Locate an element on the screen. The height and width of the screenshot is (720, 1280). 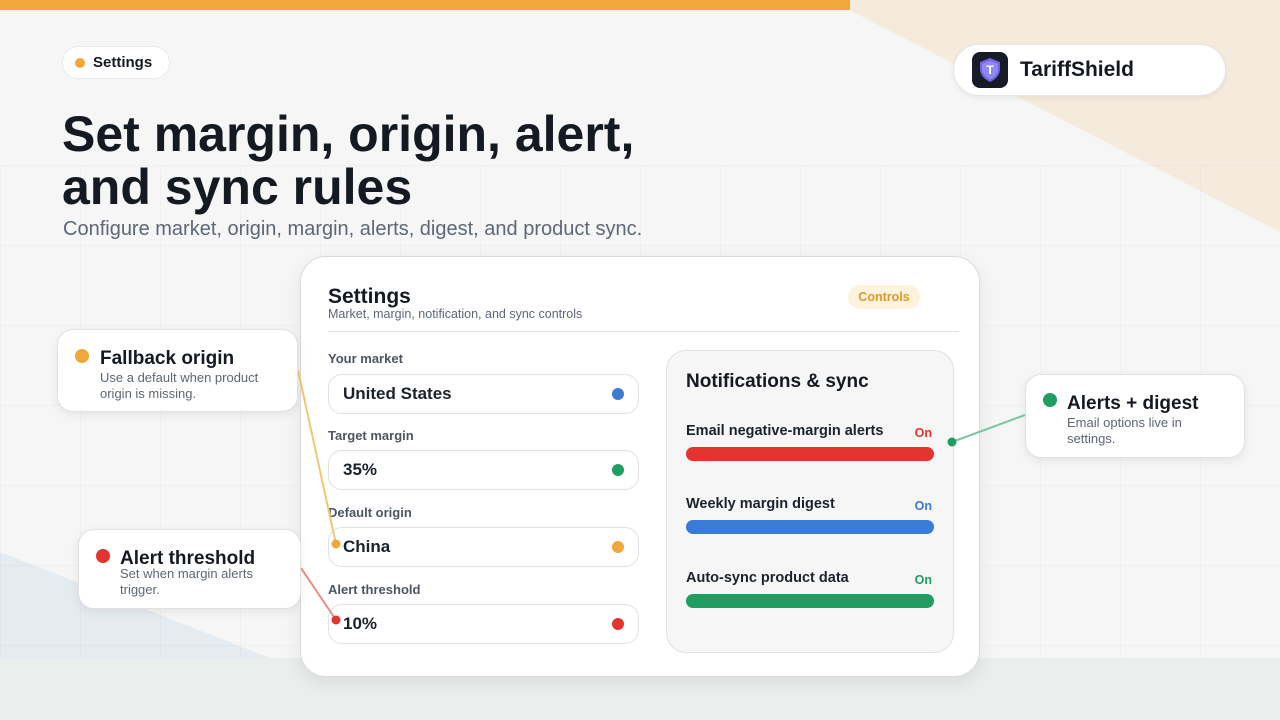
alert-threshold-text: Set when margin alerts trigger. is located at coordinates (186, 581).